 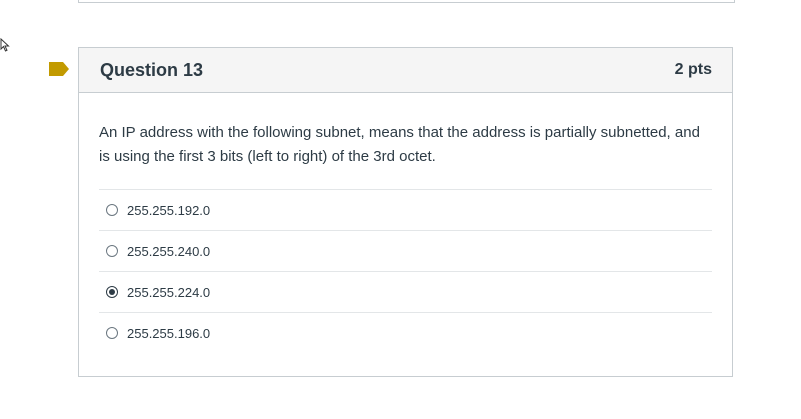 I want to click on answer-option-1: 255.255.192.0, so click(x=405, y=210).